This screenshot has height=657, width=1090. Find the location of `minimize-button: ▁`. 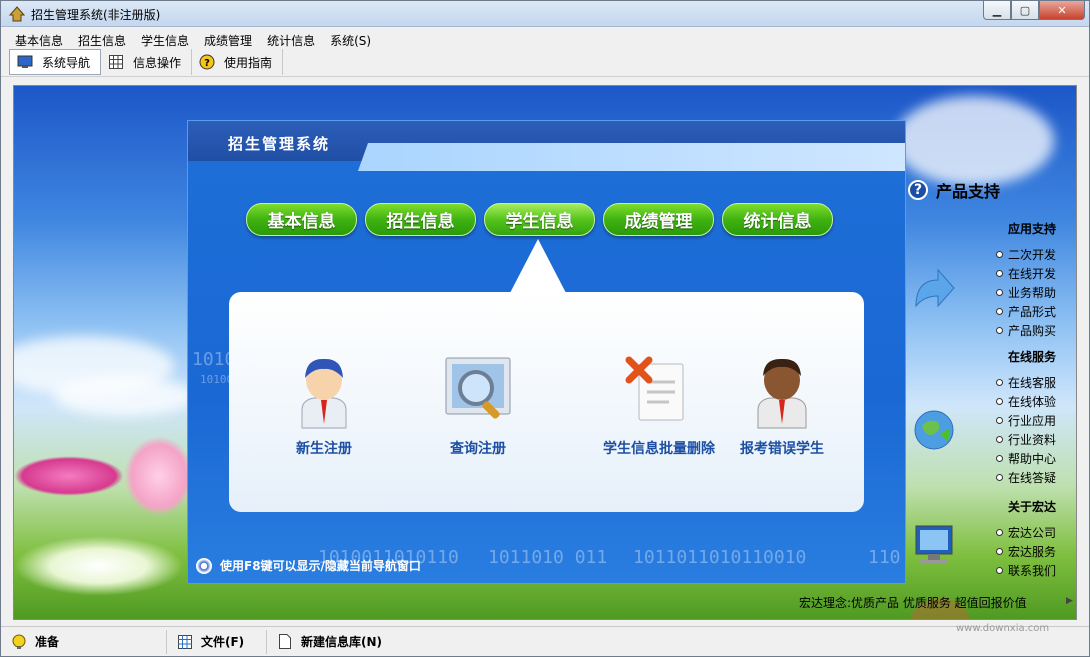

minimize-button: ▁ is located at coordinates (997, 10).